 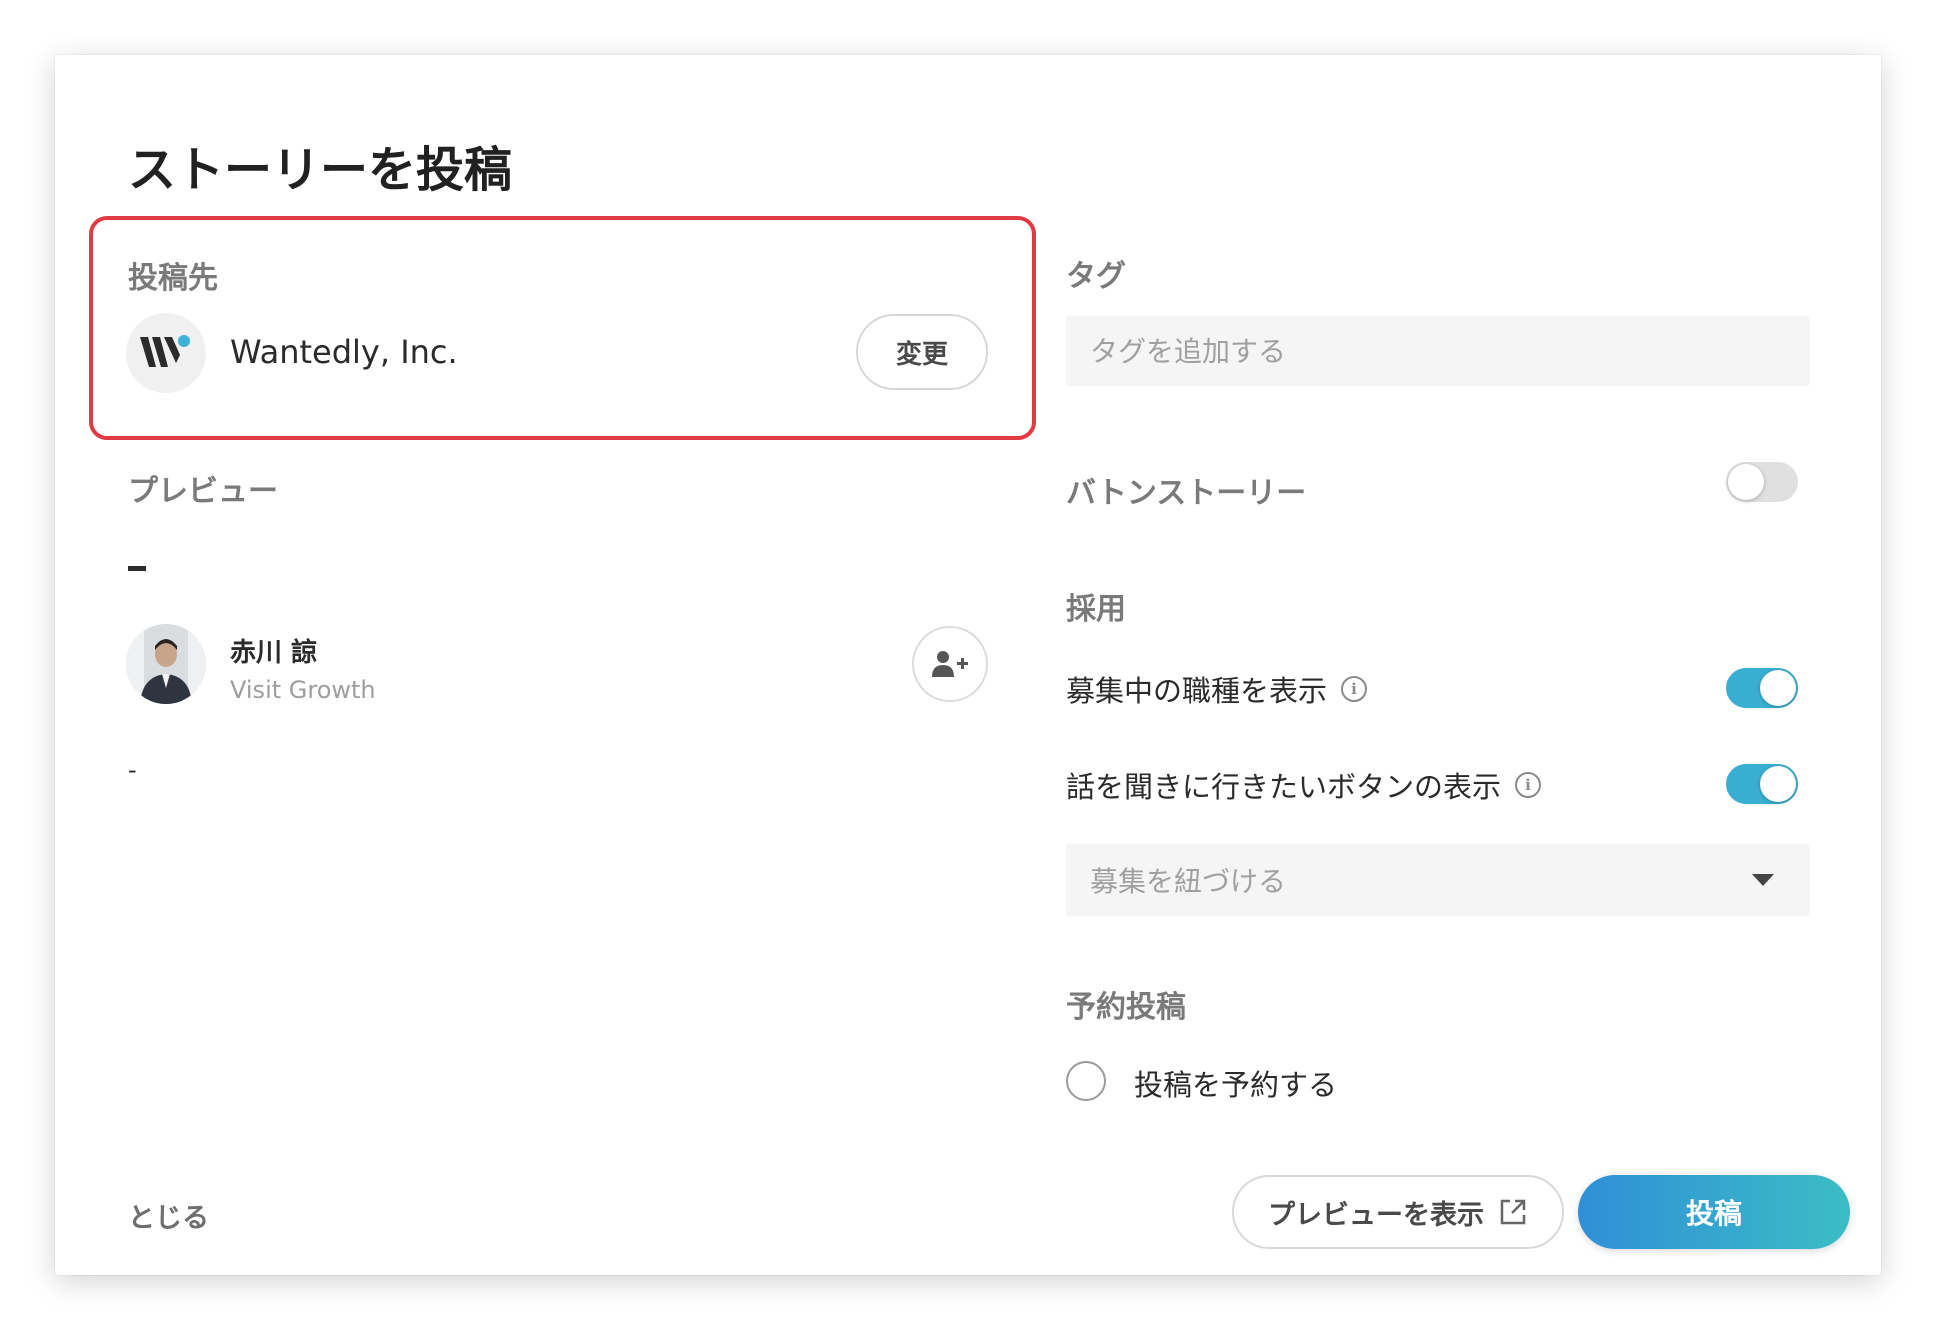 I want to click on author-photo, so click(x=166, y=664).